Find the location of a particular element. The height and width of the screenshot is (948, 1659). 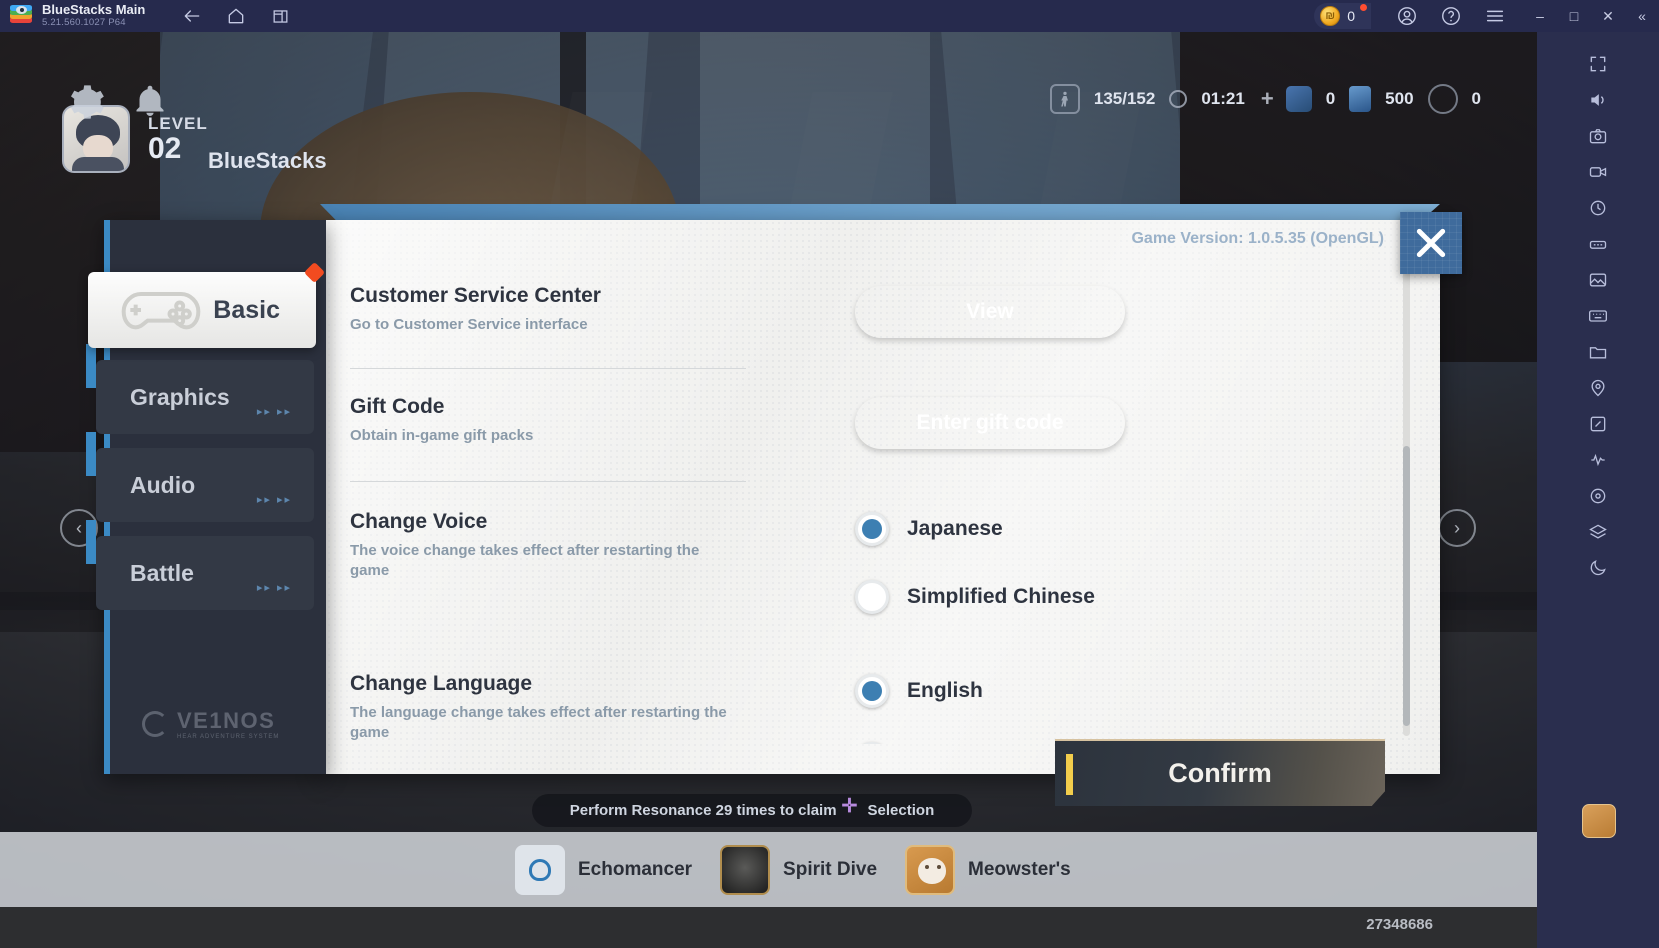

setting-title: Change Language is located at coordinates (441, 683).